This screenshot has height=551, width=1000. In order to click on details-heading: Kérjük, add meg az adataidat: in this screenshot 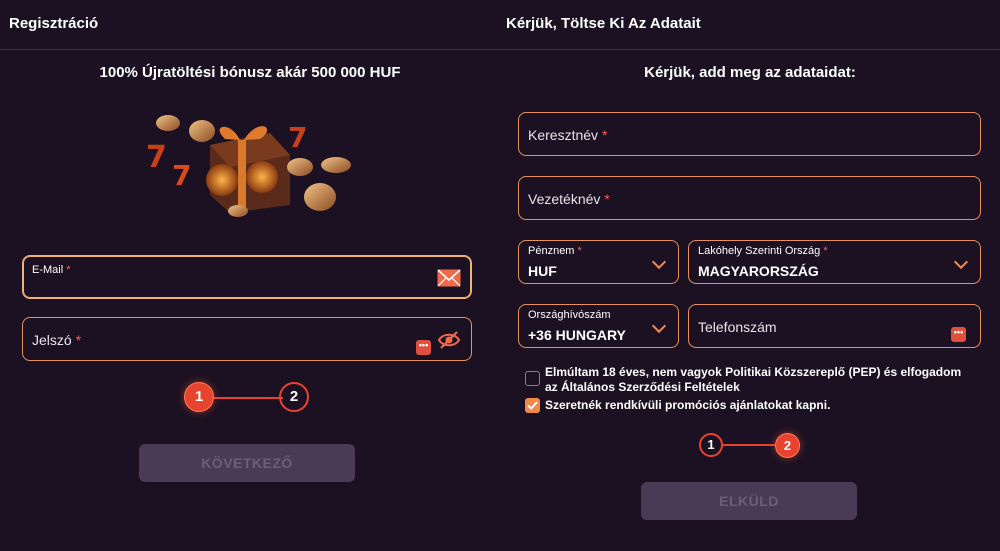, I will do `click(750, 72)`.